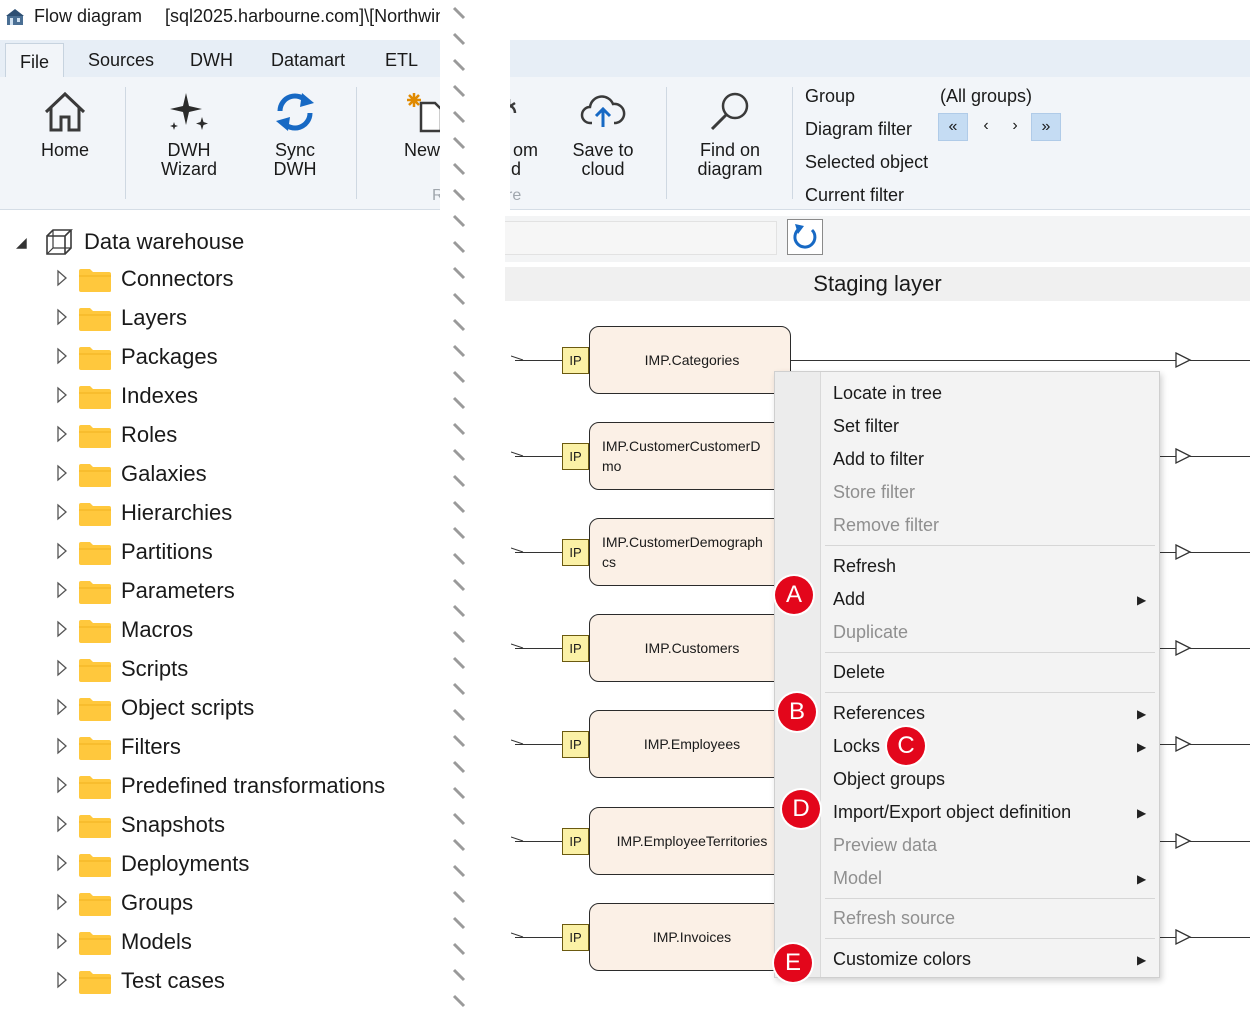  What do you see at coordinates (401, 60) in the screenshot?
I see `tab-etl: ETL` at bounding box center [401, 60].